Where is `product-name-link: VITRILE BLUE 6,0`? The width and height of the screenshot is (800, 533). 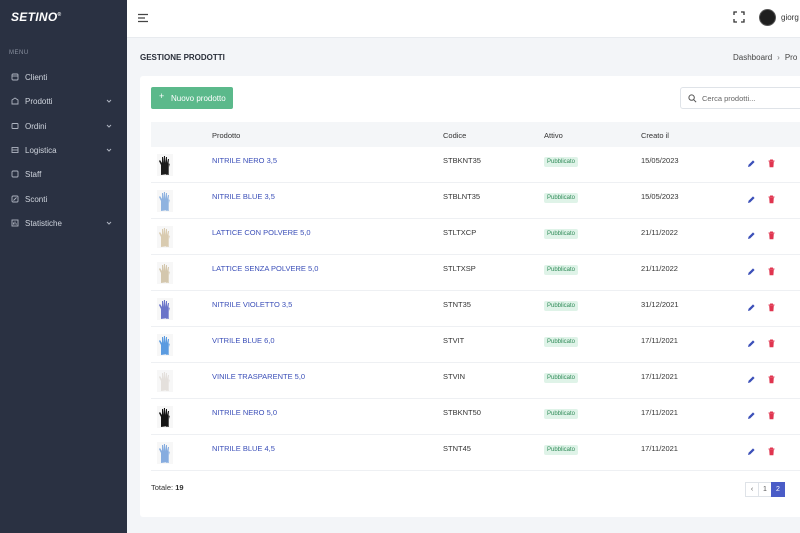 product-name-link: VITRILE BLUE 6,0 is located at coordinates (243, 340).